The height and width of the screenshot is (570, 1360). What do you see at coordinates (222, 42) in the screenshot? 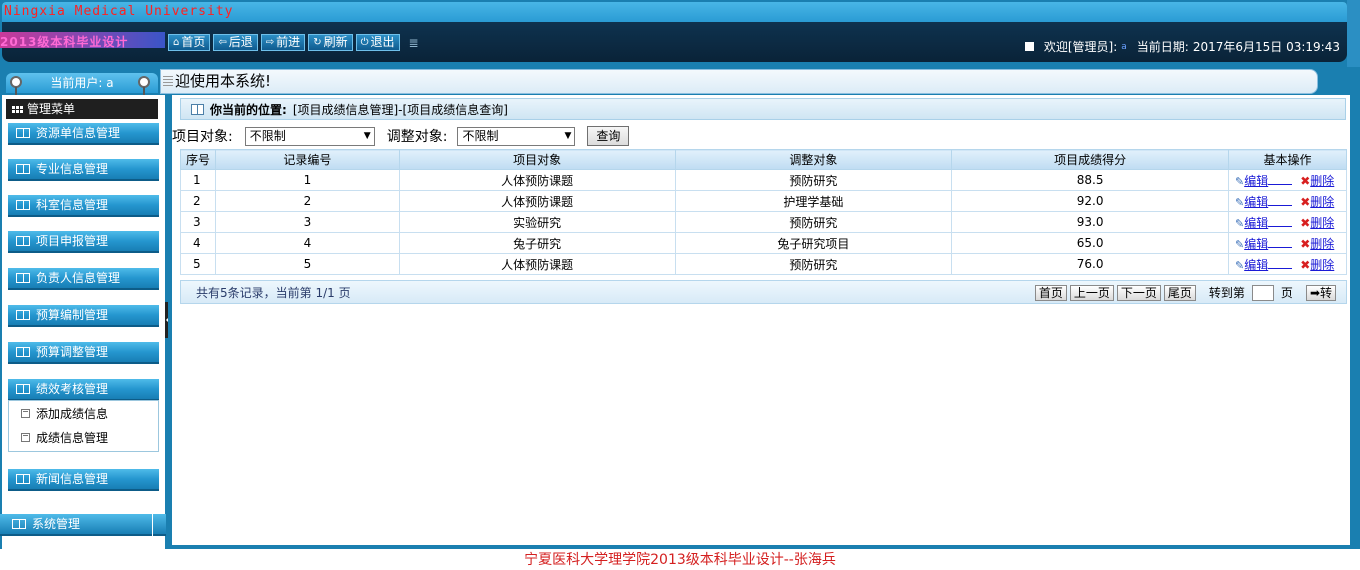
I see `back-icon: ⇦` at bounding box center [222, 42].